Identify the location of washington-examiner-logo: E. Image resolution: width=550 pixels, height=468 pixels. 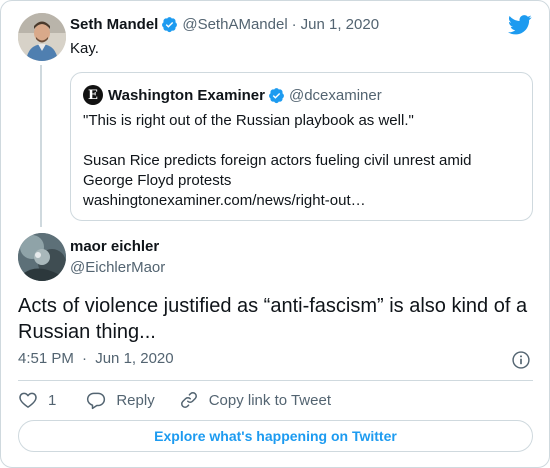
(93, 95).